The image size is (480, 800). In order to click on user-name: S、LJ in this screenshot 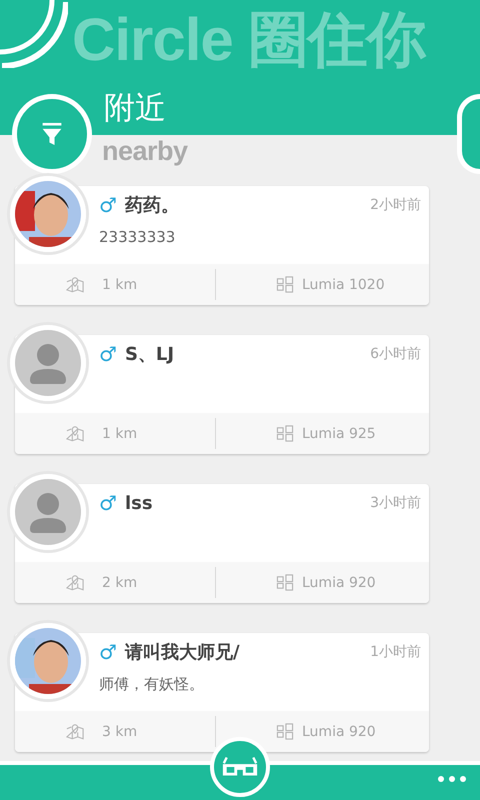, I will do `click(149, 354)`.